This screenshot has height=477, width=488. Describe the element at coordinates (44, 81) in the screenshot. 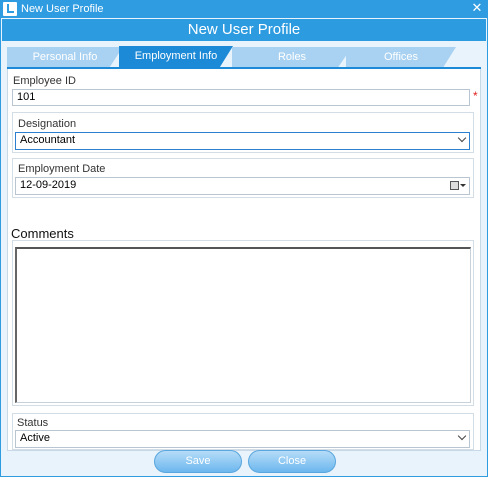

I see `employee-id-label: Employee ID` at that location.